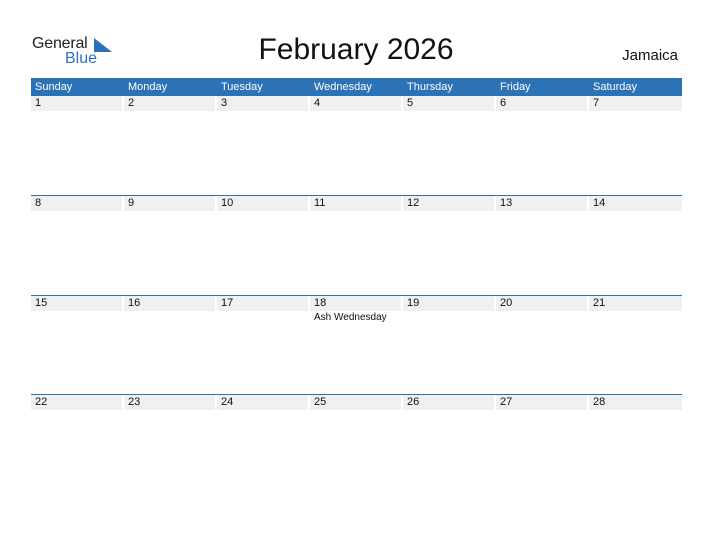 The height and width of the screenshot is (550, 712). I want to click on day-number: 22, so click(76, 402).